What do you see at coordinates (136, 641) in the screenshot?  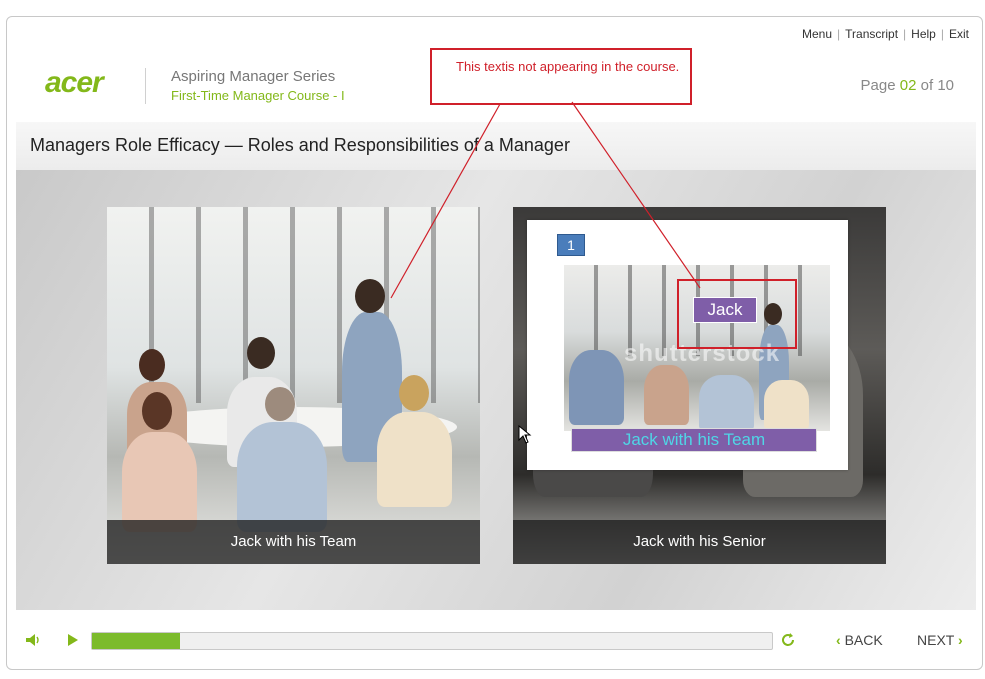 I see `progress-fill` at bounding box center [136, 641].